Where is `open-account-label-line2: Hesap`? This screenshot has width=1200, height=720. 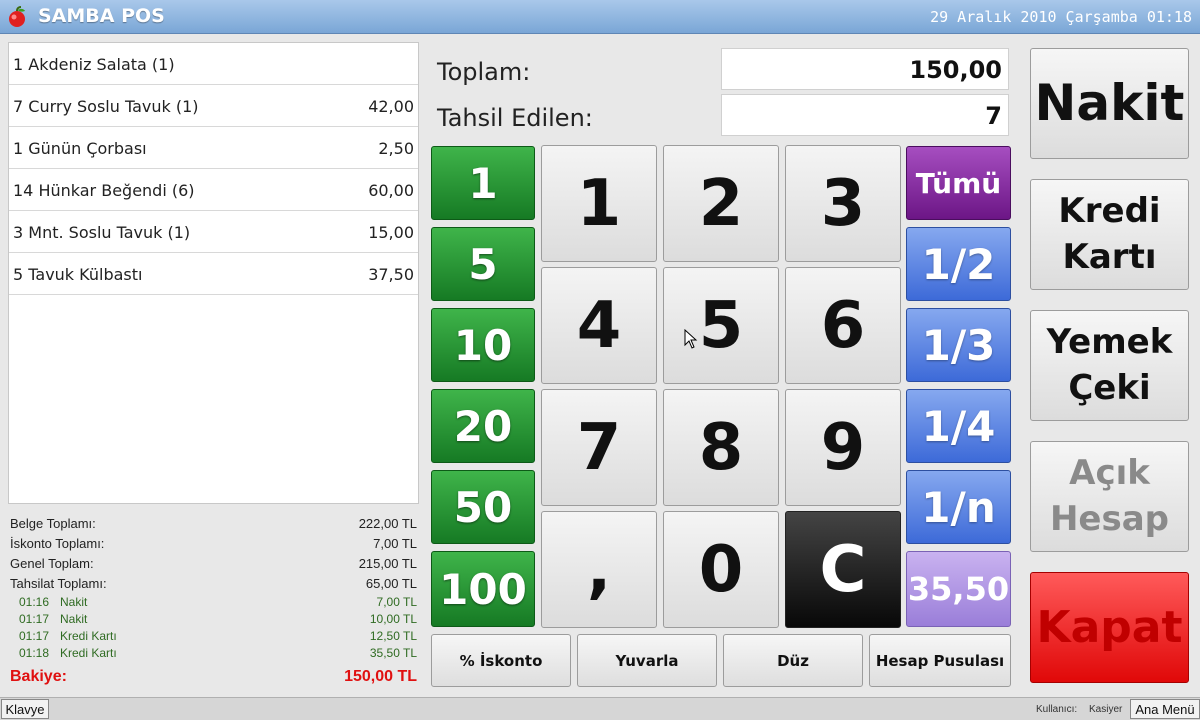
open-account-label-line2: Hesap is located at coordinates (1109, 518).